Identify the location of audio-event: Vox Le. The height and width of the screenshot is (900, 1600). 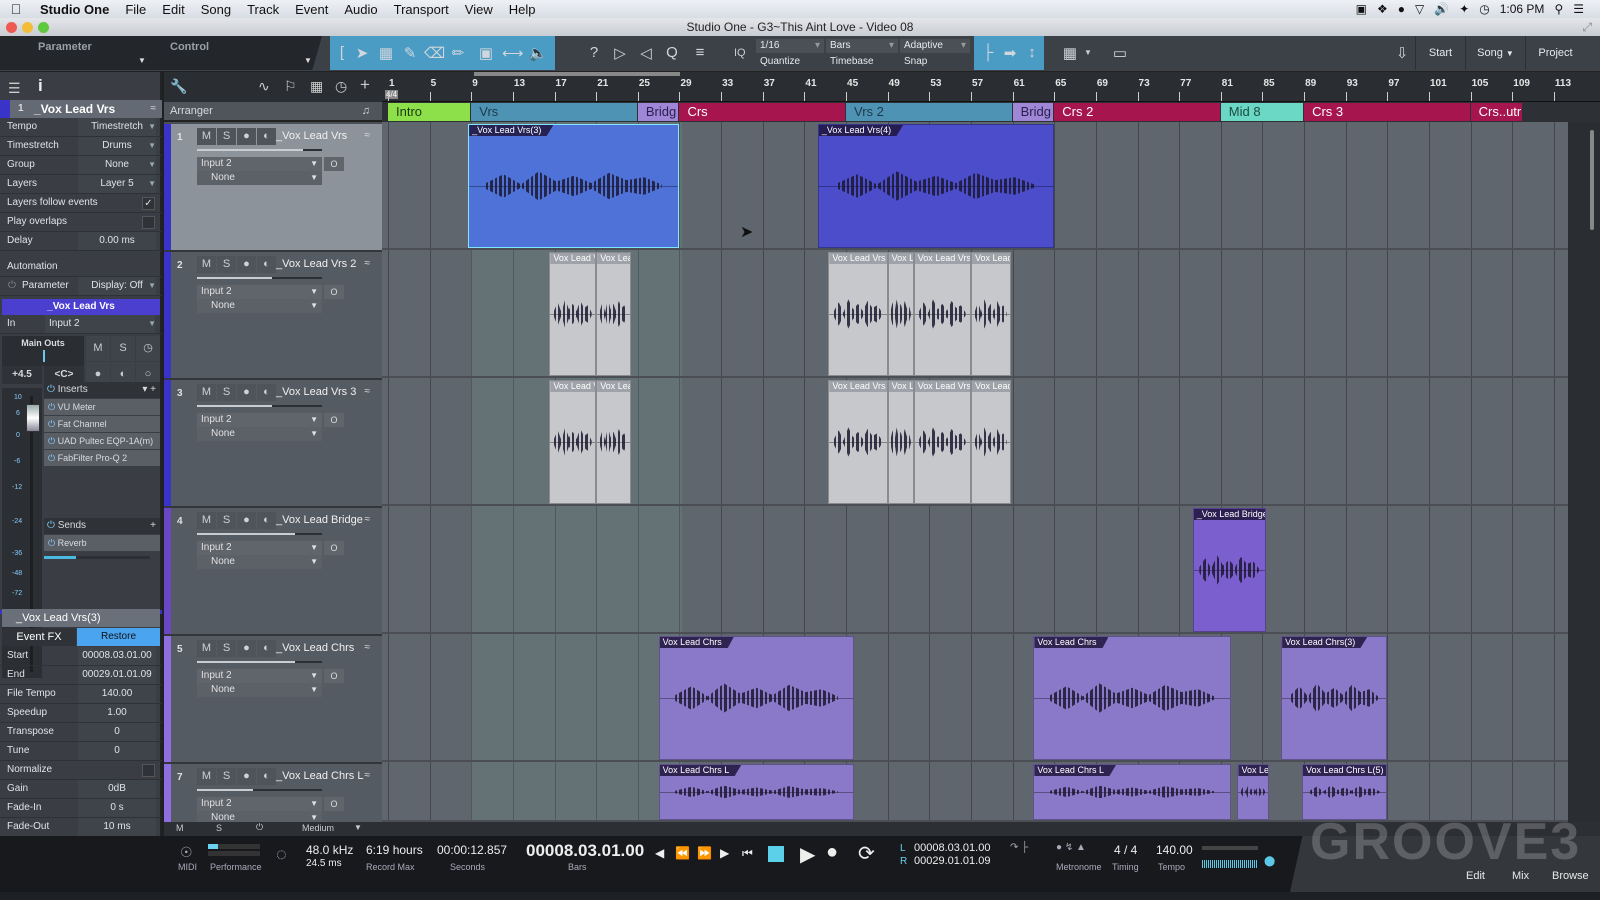
(1253, 792).